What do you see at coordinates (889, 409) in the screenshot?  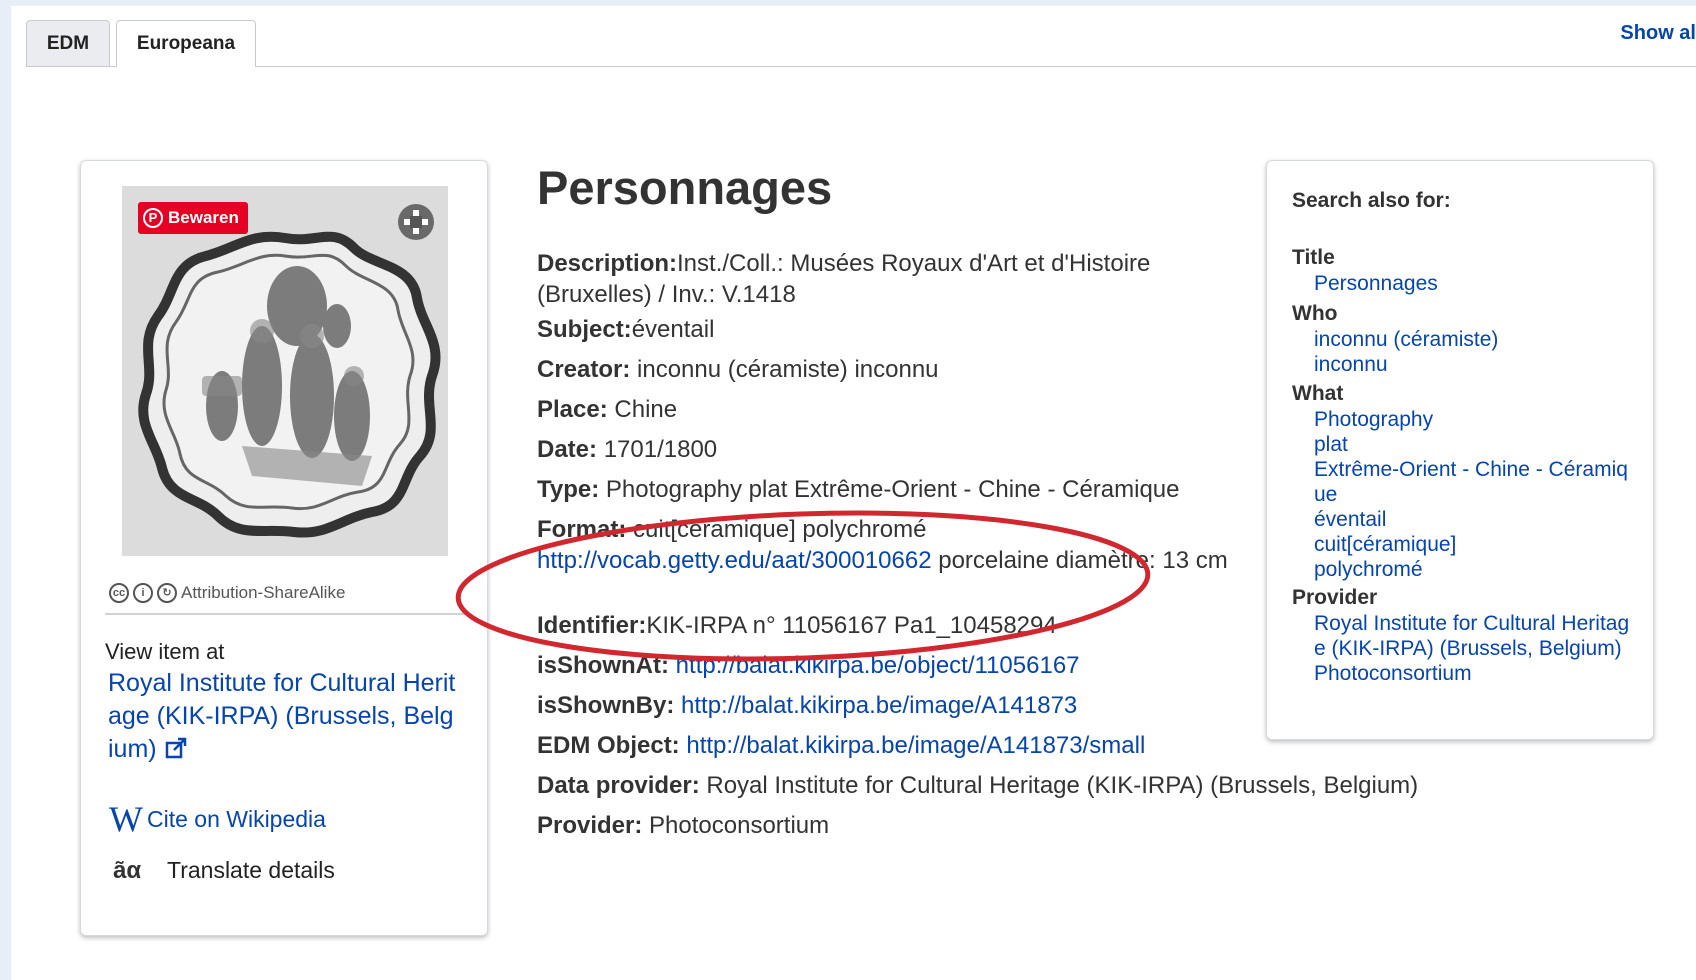 I see `place-row: Place: Chine` at bounding box center [889, 409].